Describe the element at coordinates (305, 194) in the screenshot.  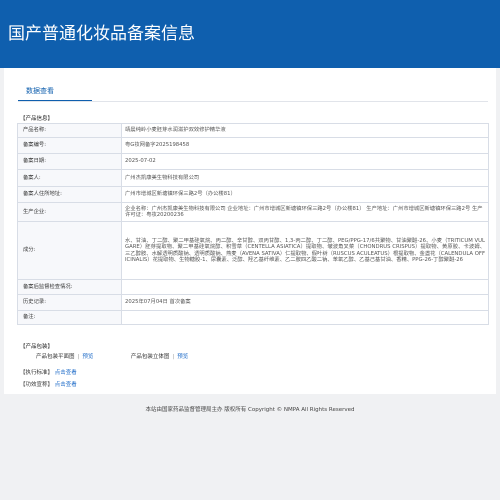
I see `registrant-address-value: 广州市增城区新塘镇环保三路2号（办公楼81）` at that location.